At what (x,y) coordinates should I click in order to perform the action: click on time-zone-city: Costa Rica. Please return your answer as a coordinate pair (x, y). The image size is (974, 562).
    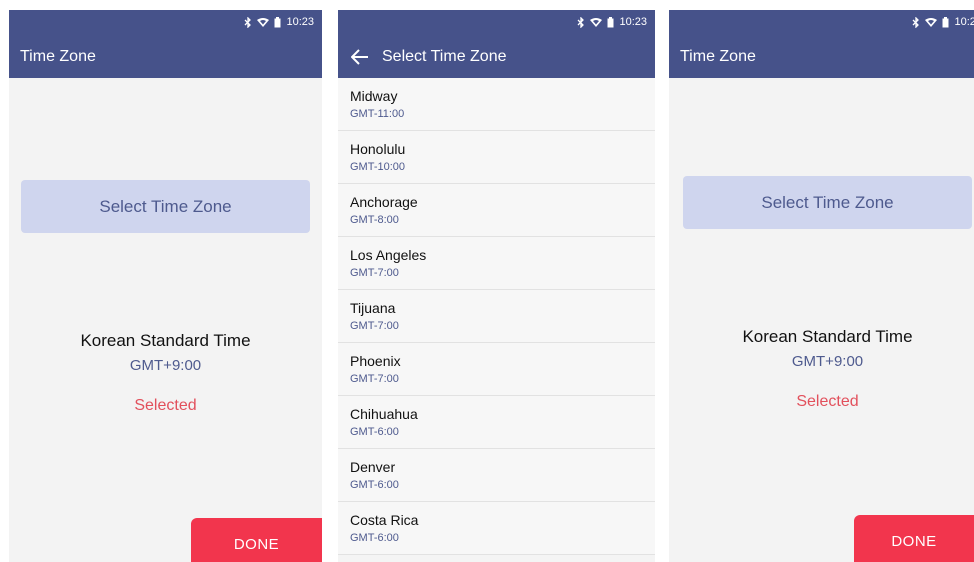
    Looking at the image, I should click on (384, 520).